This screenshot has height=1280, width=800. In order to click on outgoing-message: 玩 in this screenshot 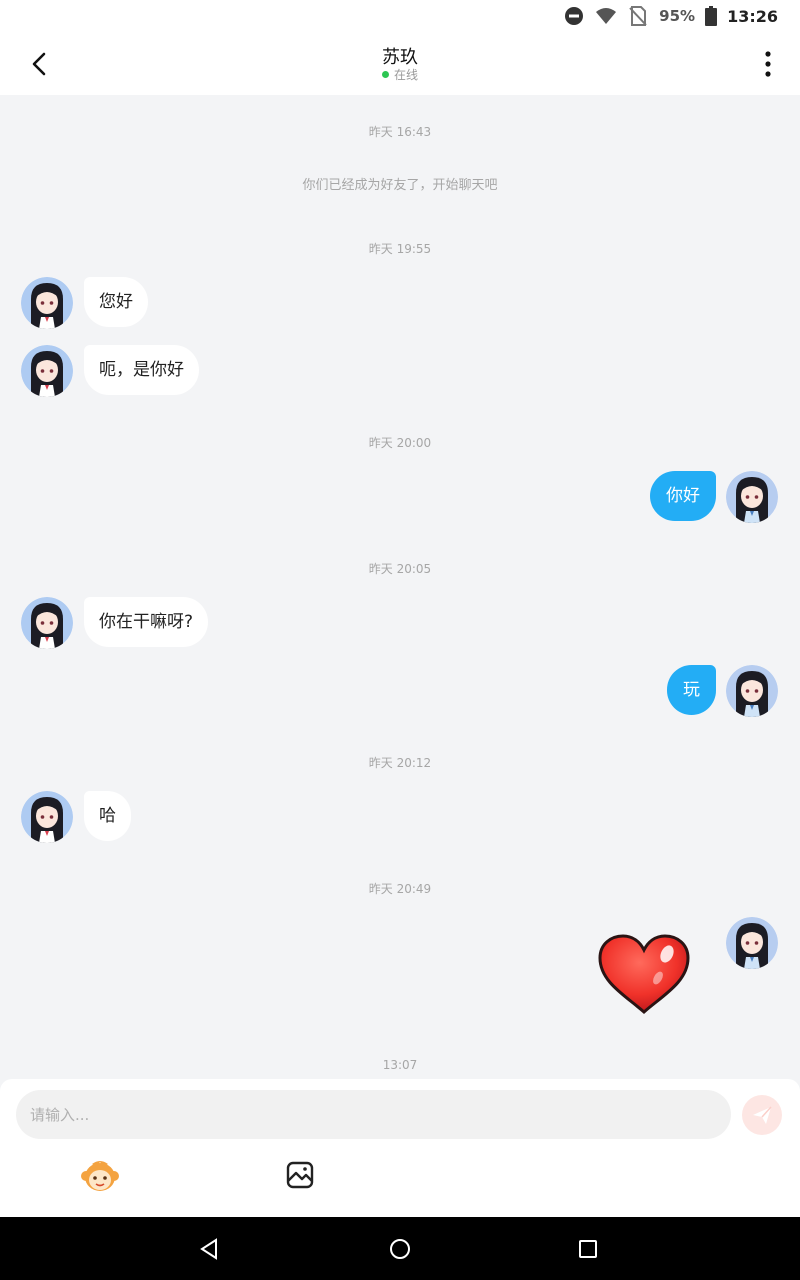, I will do `click(691, 690)`.